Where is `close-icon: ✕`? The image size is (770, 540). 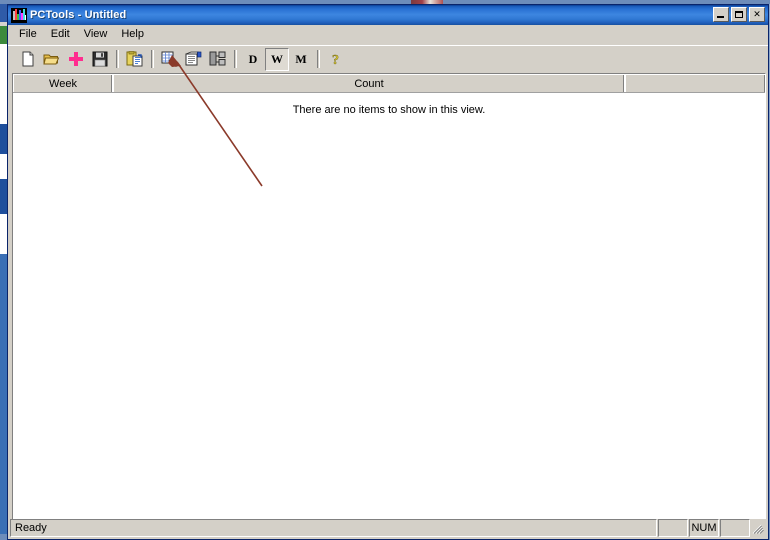
close-icon: ✕ is located at coordinates (757, 14).